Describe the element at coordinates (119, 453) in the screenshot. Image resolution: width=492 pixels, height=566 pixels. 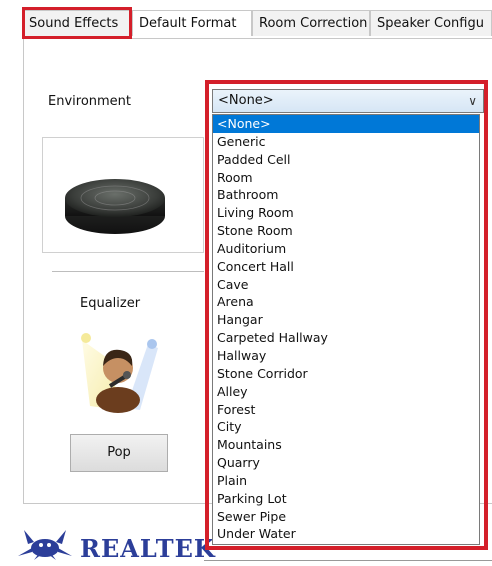
I see `equalizer-preset-button: Pop` at that location.